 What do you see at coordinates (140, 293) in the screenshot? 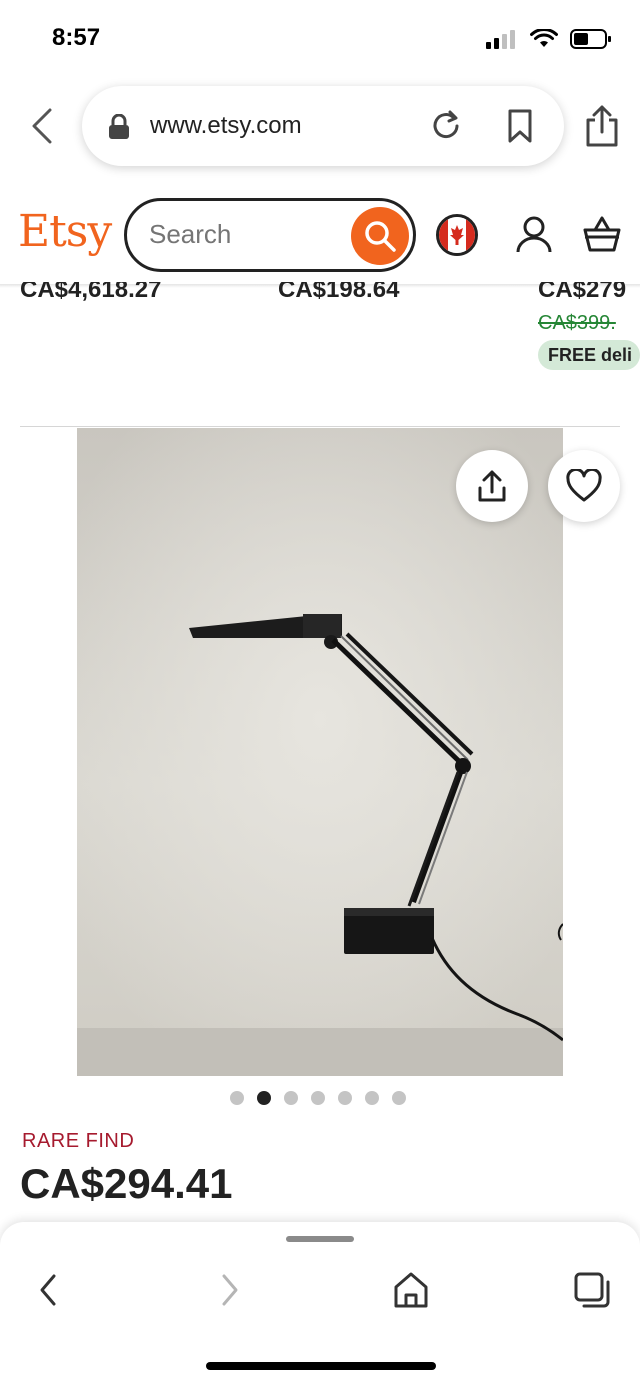
I see `prev-listing-price: CA$4,618.27` at bounding box center [140, 293].